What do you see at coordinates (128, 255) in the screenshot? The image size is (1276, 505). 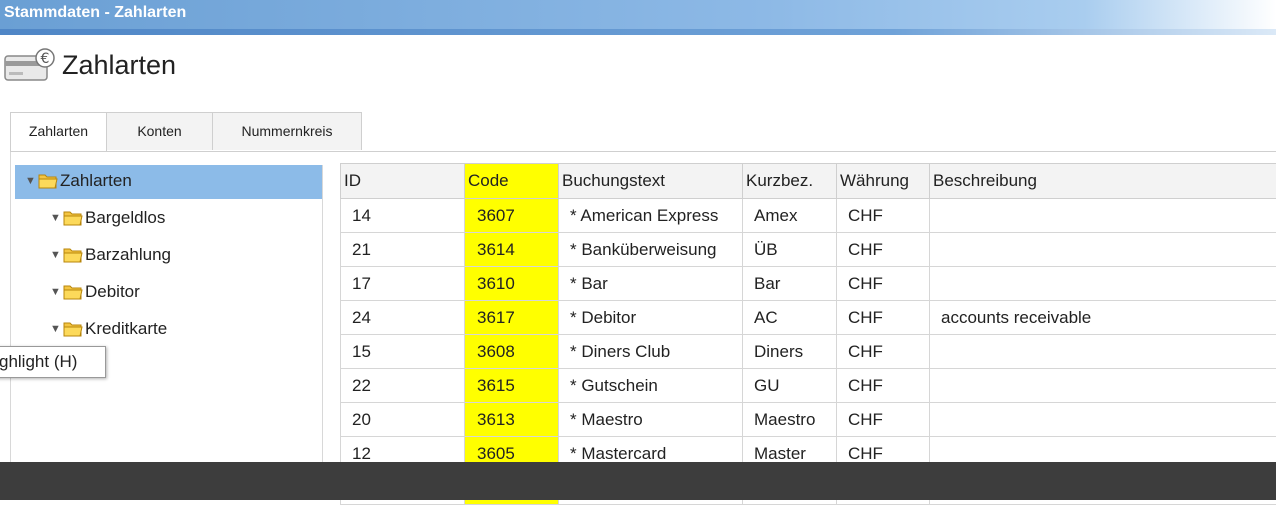 I see `tree-item-label: Barzahlung` at bounding box center [128, 255].